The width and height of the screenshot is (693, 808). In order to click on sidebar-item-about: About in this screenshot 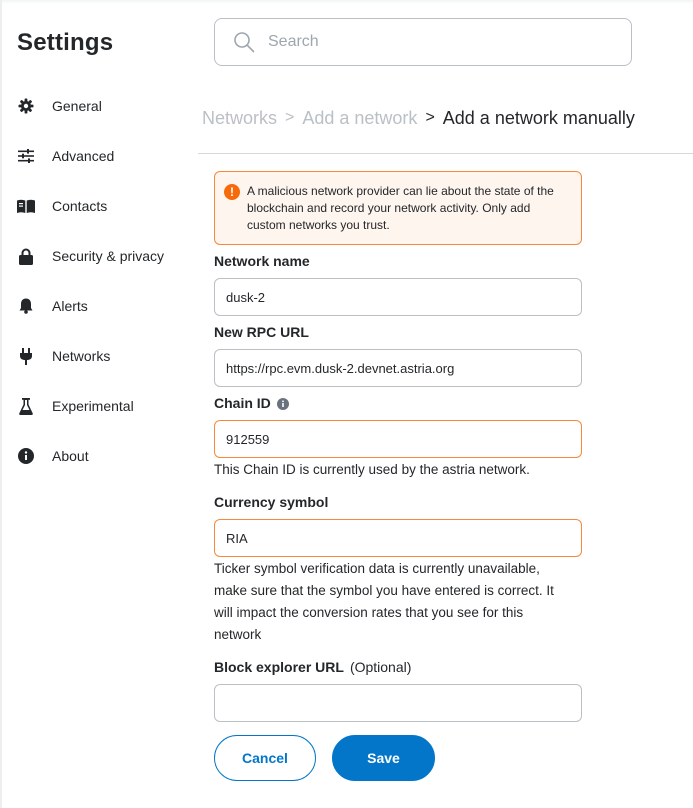, I will do `click(52, 456)`.